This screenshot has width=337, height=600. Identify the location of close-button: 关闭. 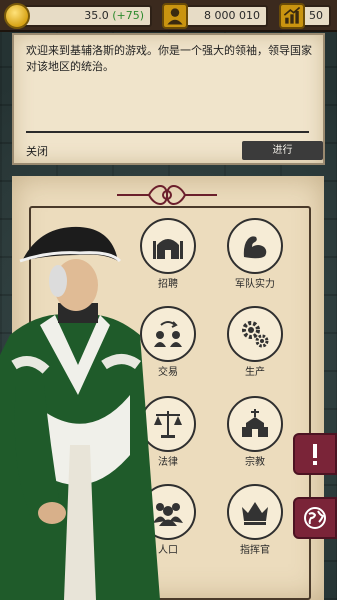
(37, 151).